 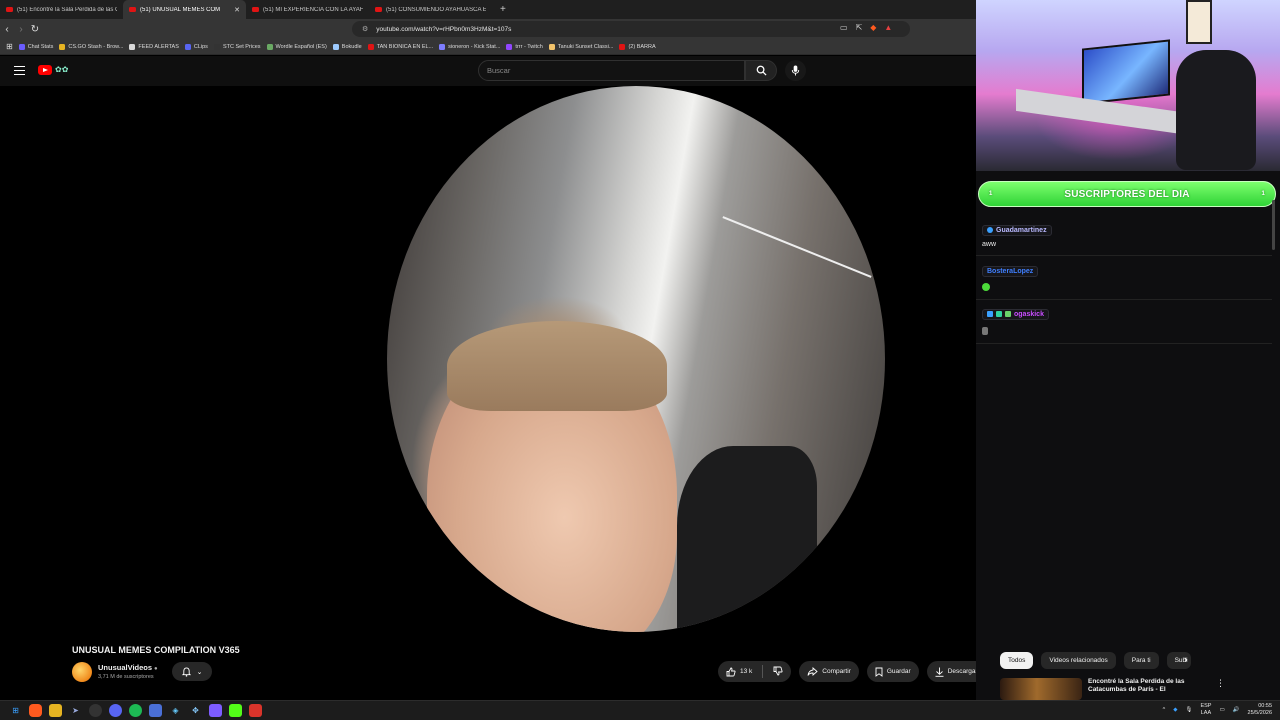 What do you see at coordinates (615, 70) in the screenshot?
I see `search-input` at bounding box center [615, 70].